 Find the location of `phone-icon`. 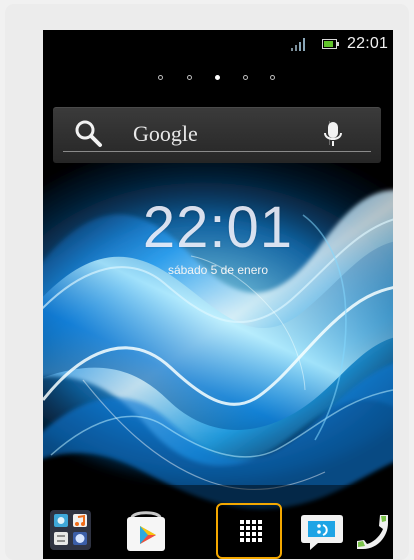

phone-icon is located at coordinates (373, 532).